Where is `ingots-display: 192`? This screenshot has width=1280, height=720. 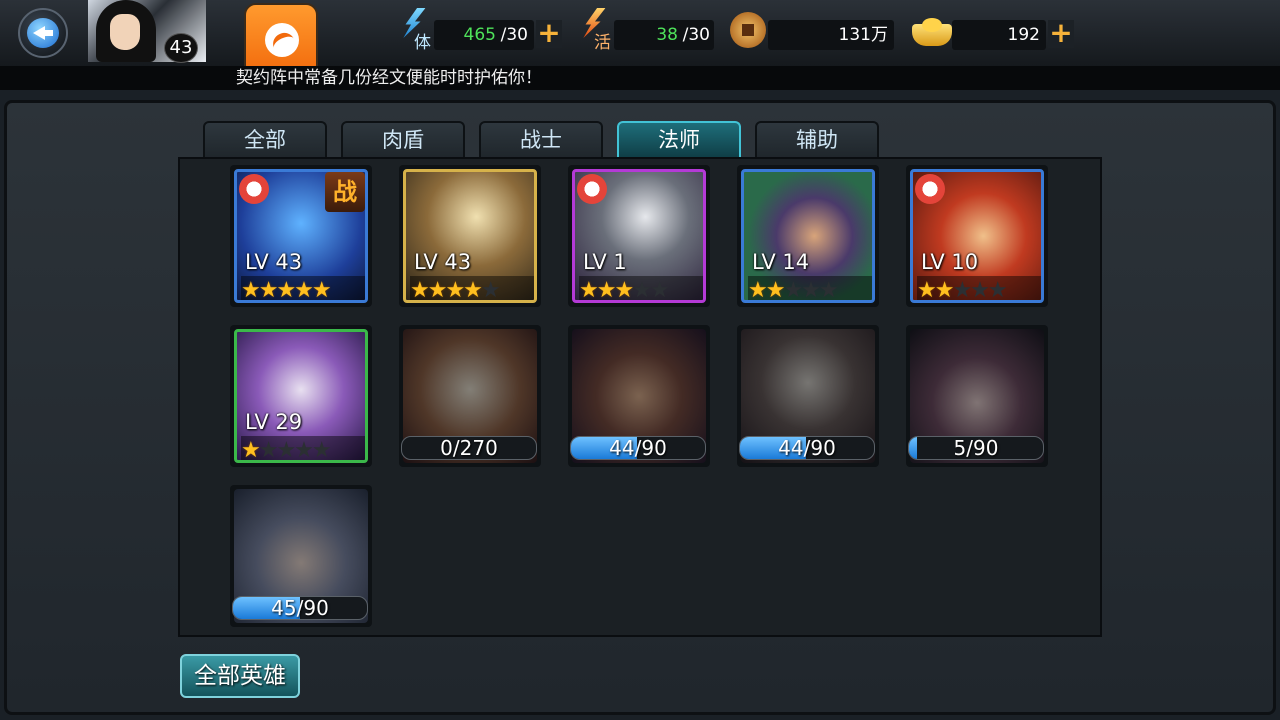 ingots-display: 192 is located at coordinates (999, 35).